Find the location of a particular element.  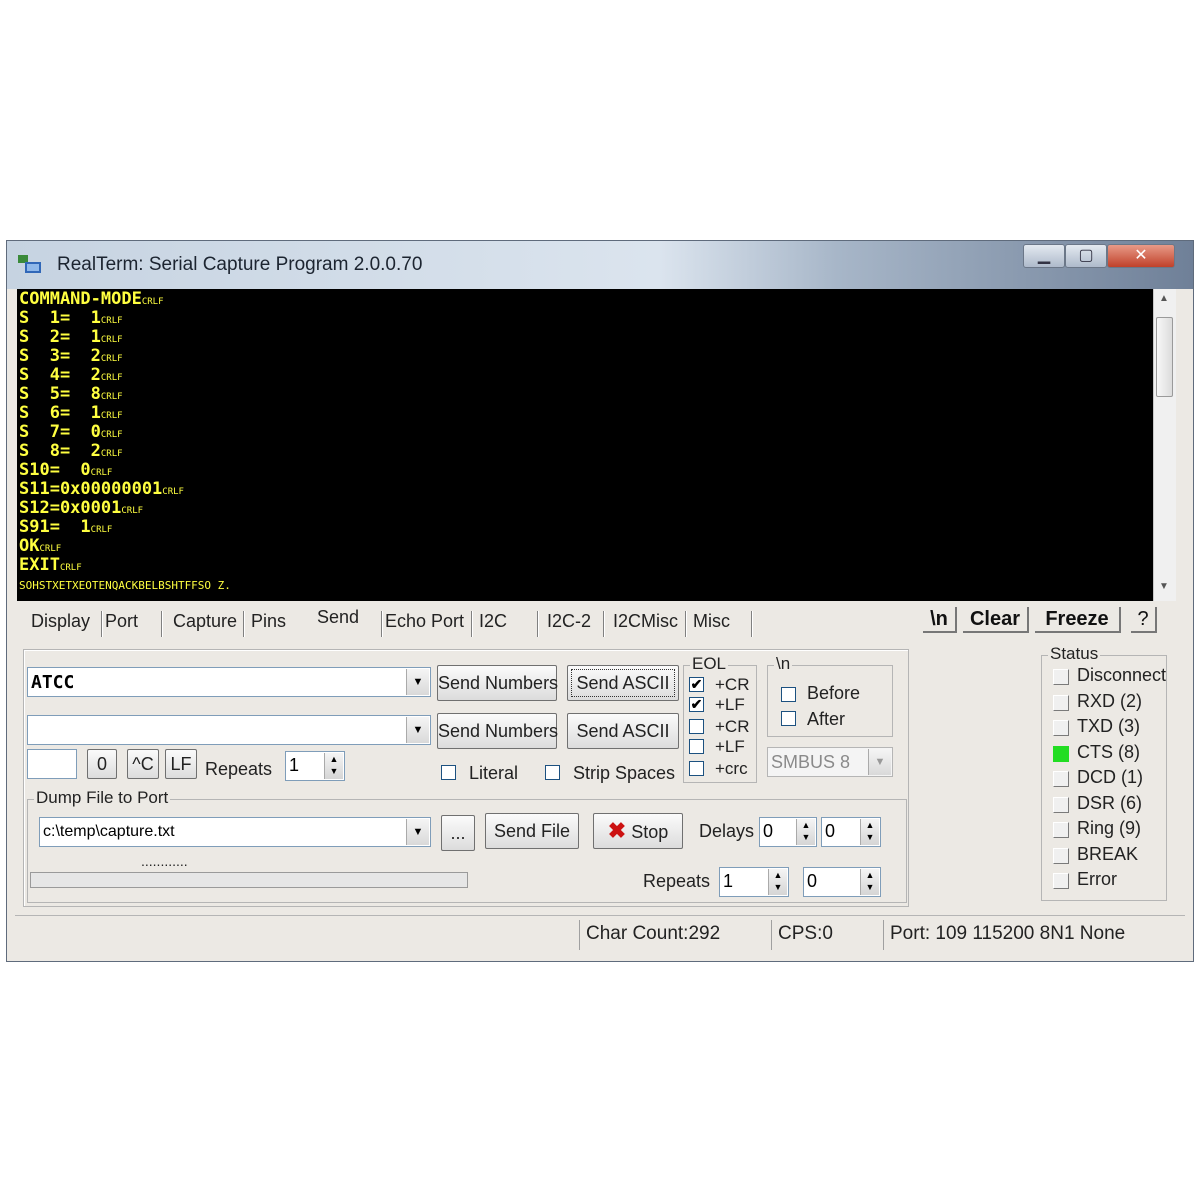

send-line1-combo: ATCC ▼ is located at coordinates (229, 682).